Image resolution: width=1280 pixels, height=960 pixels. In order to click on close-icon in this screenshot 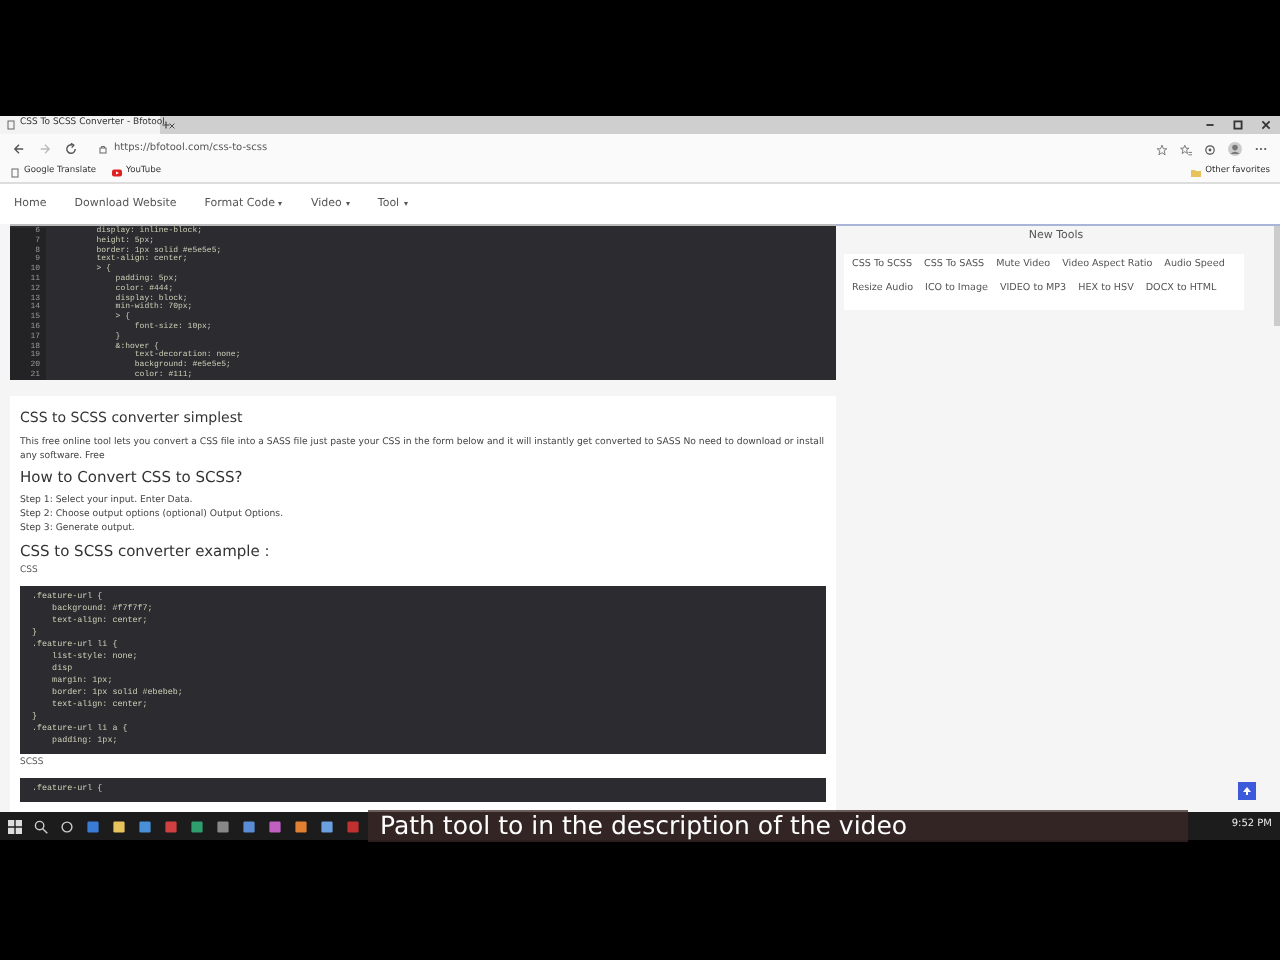, I will do `click(172, 125)`.